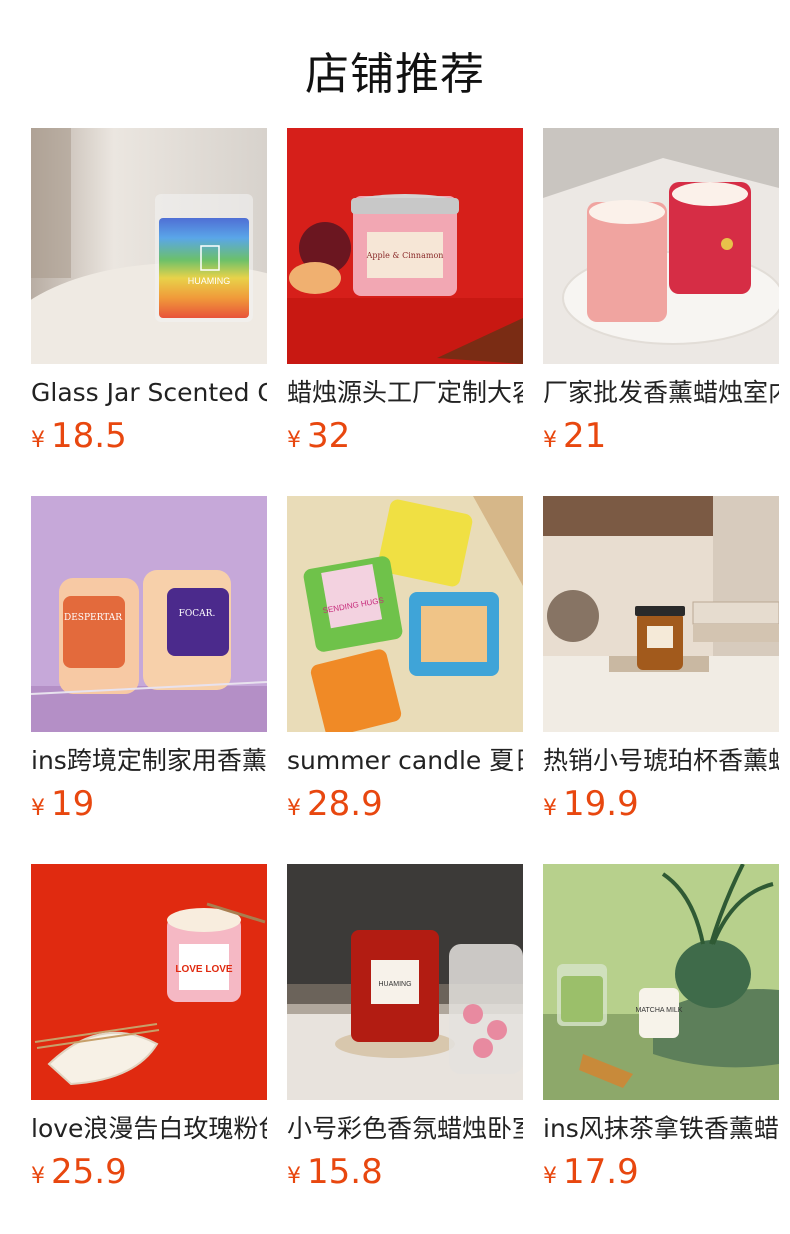 The width and height of the screenshot is (790, 1234). Describe the element at coordinates (395, 74) in the screenshot. I see `page-title: 店铺推荐` at that location.